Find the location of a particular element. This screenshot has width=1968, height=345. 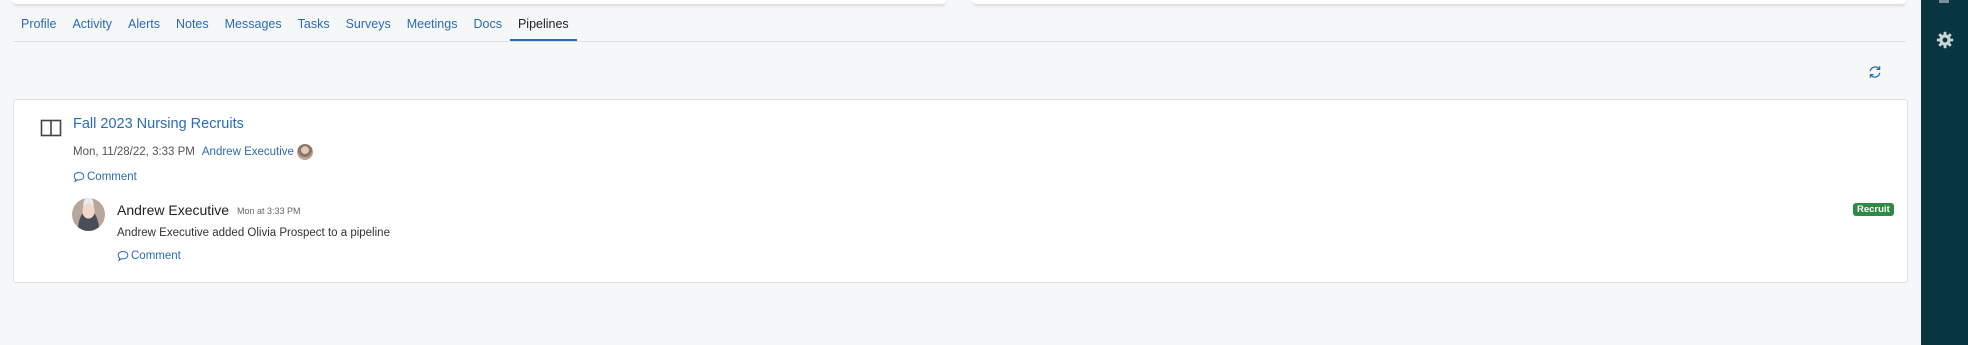

activity-author: Andrew Executive is located at coordinates (173, 210).